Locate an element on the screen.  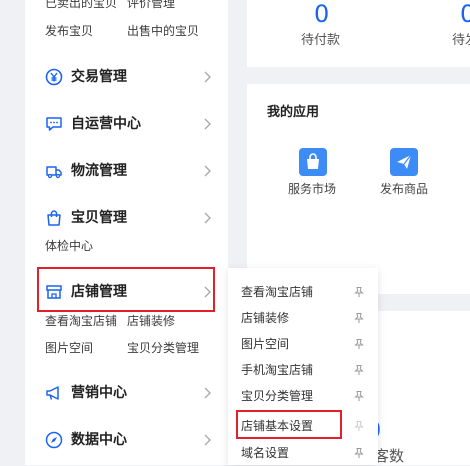
pending-payment-count: 0 is located at coordinates (321, 14).